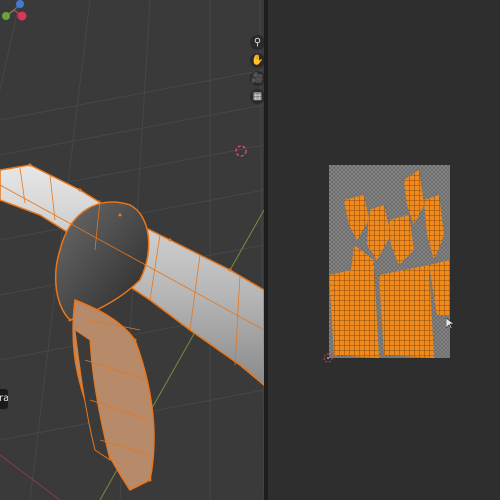  What do you see at coordinates (328, 358) in the screenshot?
I see `2d-cursor-icon` at bounding box center [328, 358].